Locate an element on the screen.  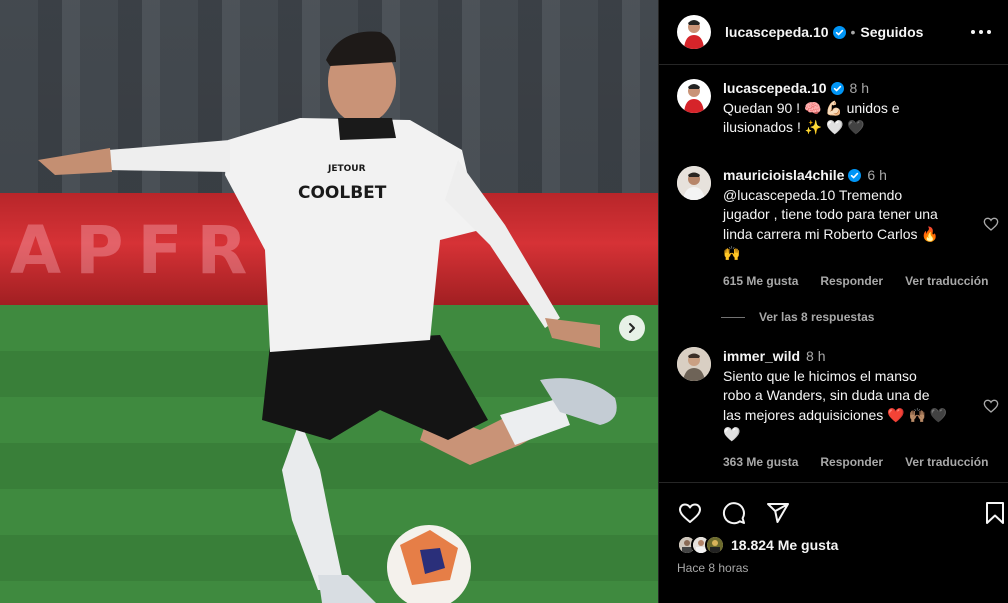
author-username: lucascepeda.10 is located at coordinates (777, 32).